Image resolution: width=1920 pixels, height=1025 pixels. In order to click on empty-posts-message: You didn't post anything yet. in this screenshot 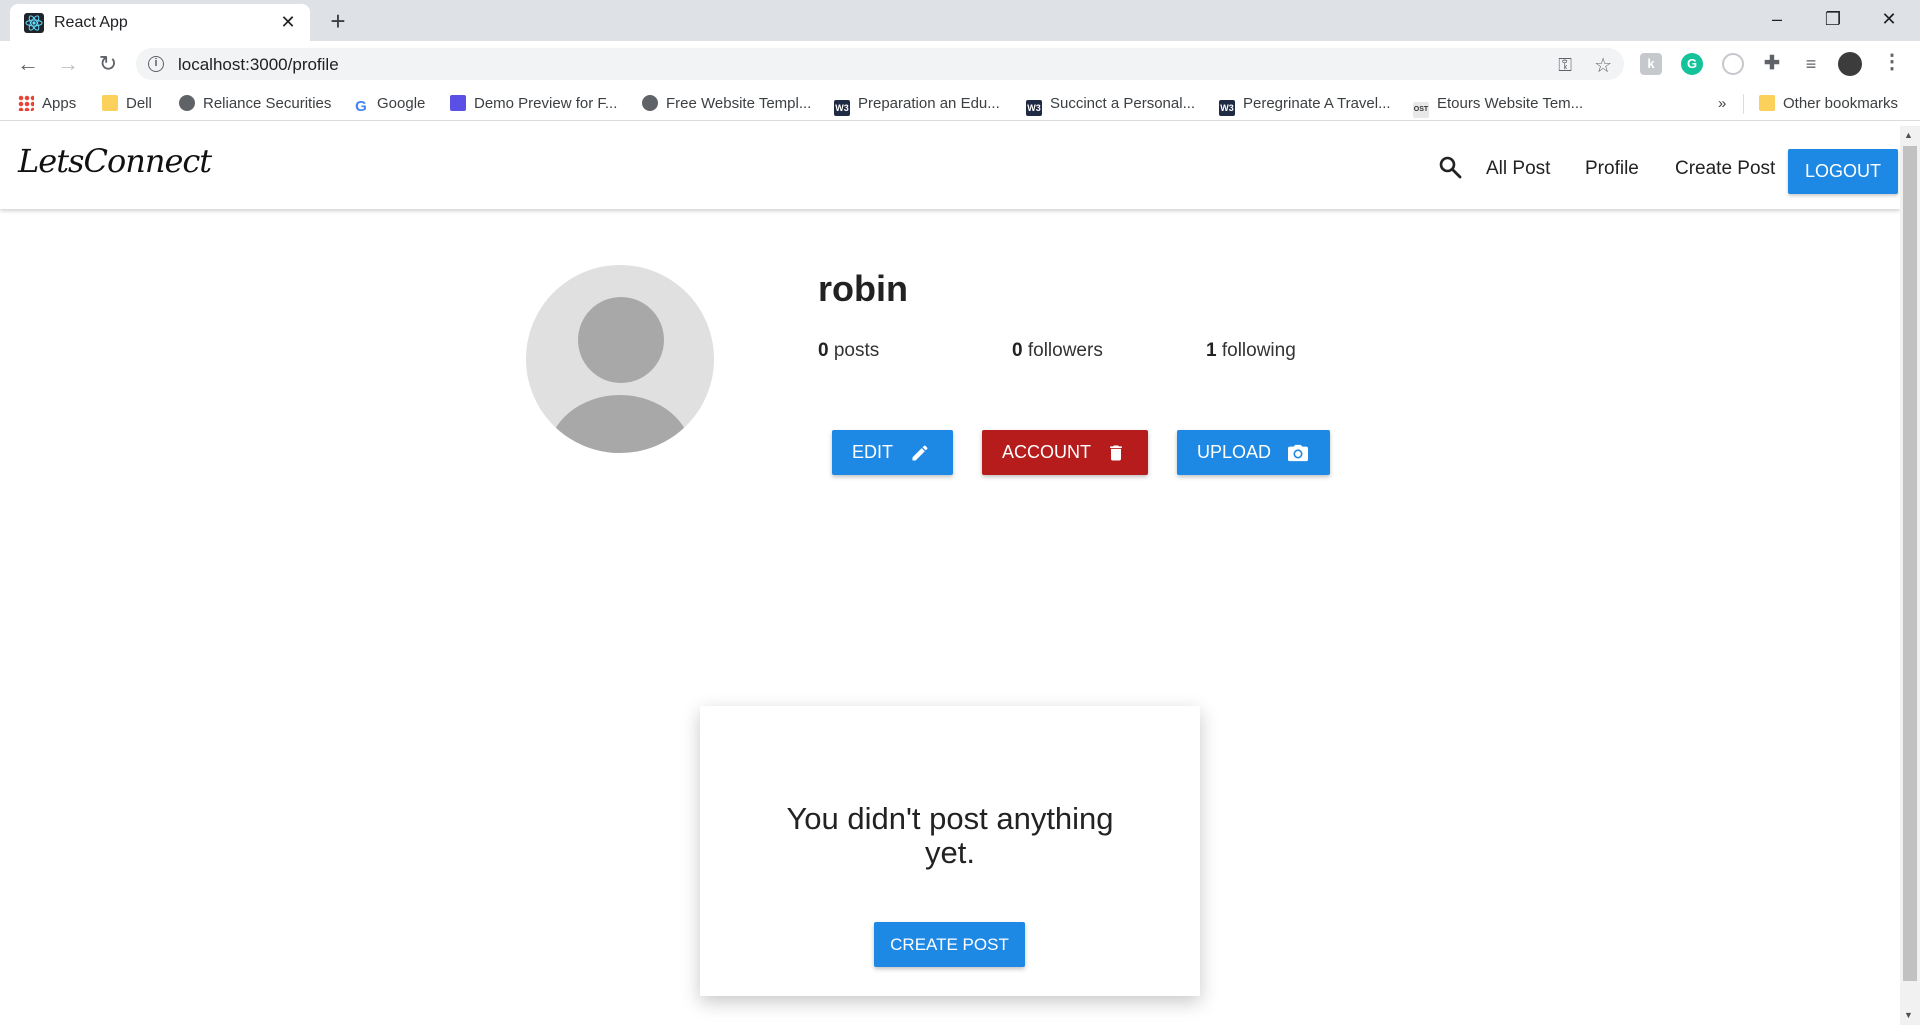, I will do `click(950, 835)`.